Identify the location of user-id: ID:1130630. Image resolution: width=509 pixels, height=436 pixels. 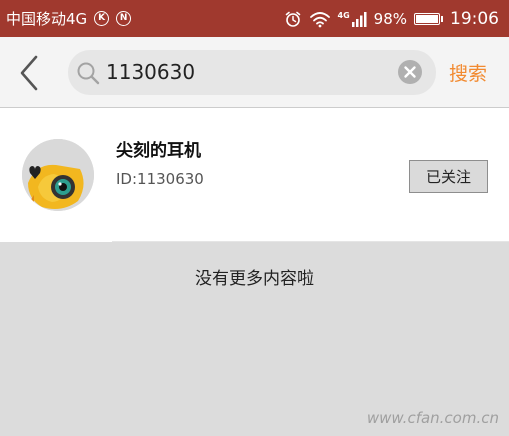
(160, 179).